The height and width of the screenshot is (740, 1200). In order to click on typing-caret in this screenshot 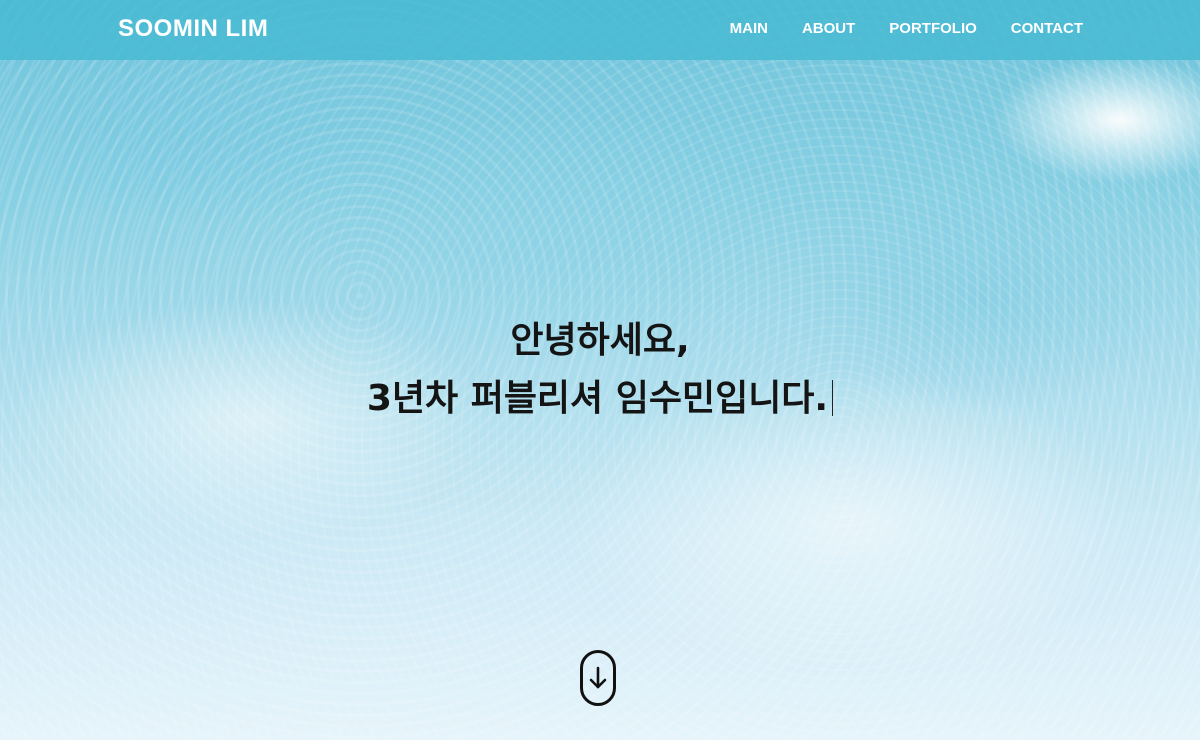, I will do `click(833, 398)`.